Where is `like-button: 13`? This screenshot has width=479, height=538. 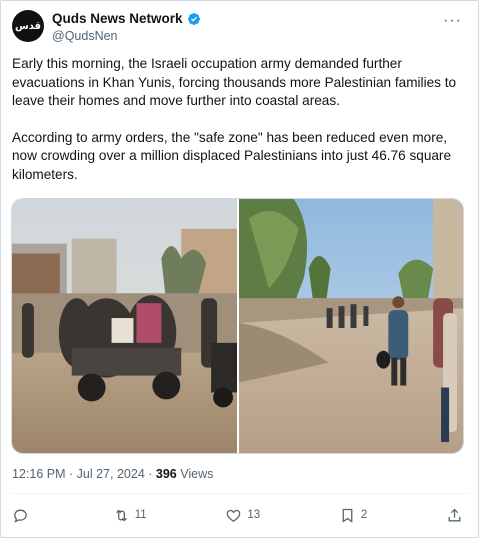
like-button: 13 is located at coordinates (242, 515).